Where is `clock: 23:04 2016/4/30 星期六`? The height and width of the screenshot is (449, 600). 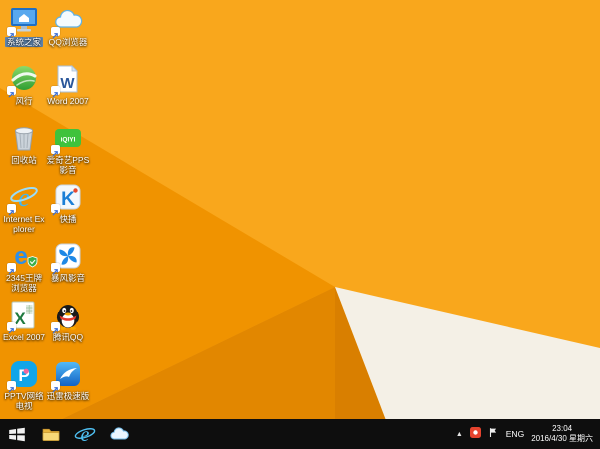
clock: 23:04 2016/4/30 星期六 is located at coordinates (562, 434).